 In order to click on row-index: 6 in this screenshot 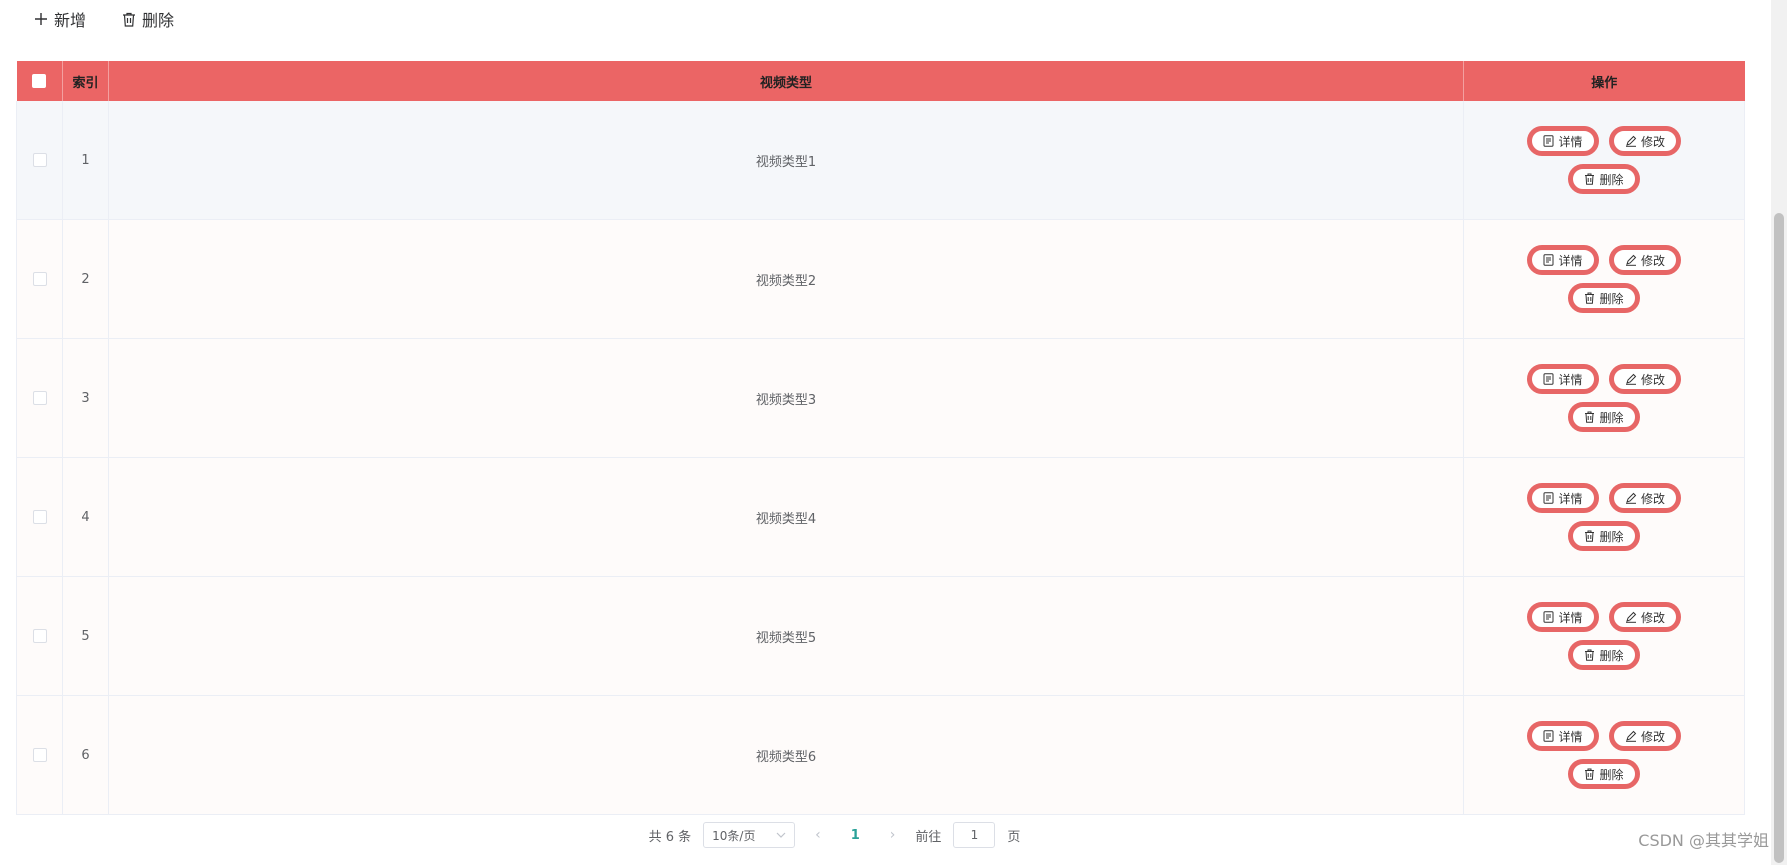, I will do `click(85, 755)`.